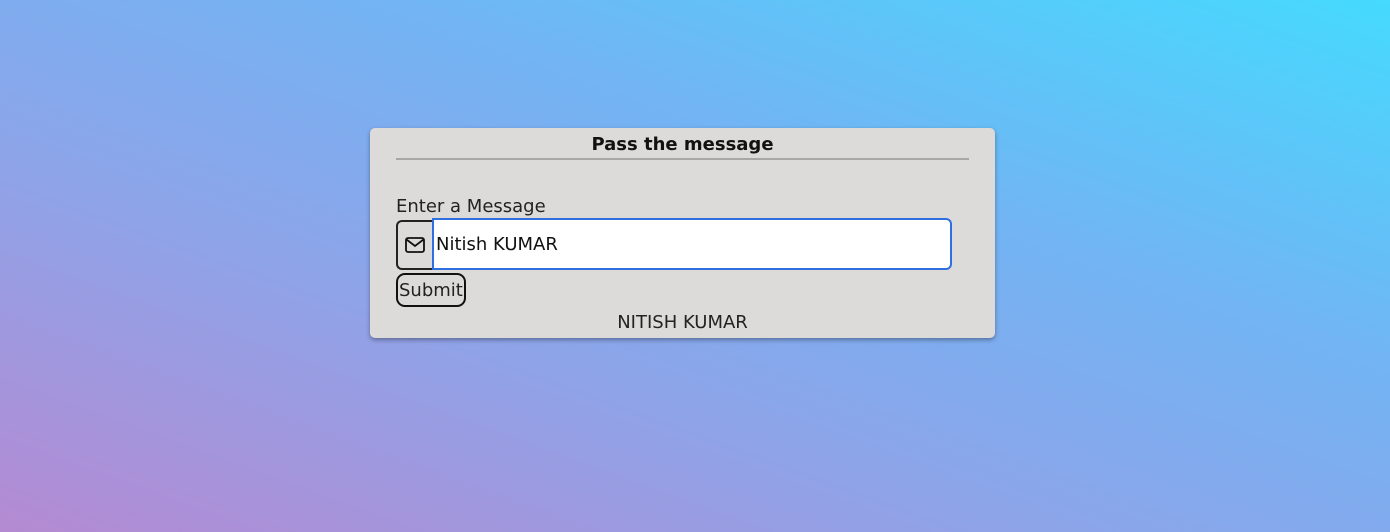 The width and height of the screenshot is (1390, 532). What do you see at coordinates (471, 206) in the screenshot?
I see `message-label: Enter a Message` at bounding box center [471, 206].